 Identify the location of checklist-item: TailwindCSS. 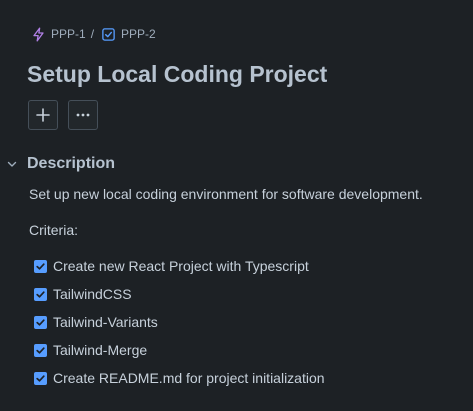
(179, 294).